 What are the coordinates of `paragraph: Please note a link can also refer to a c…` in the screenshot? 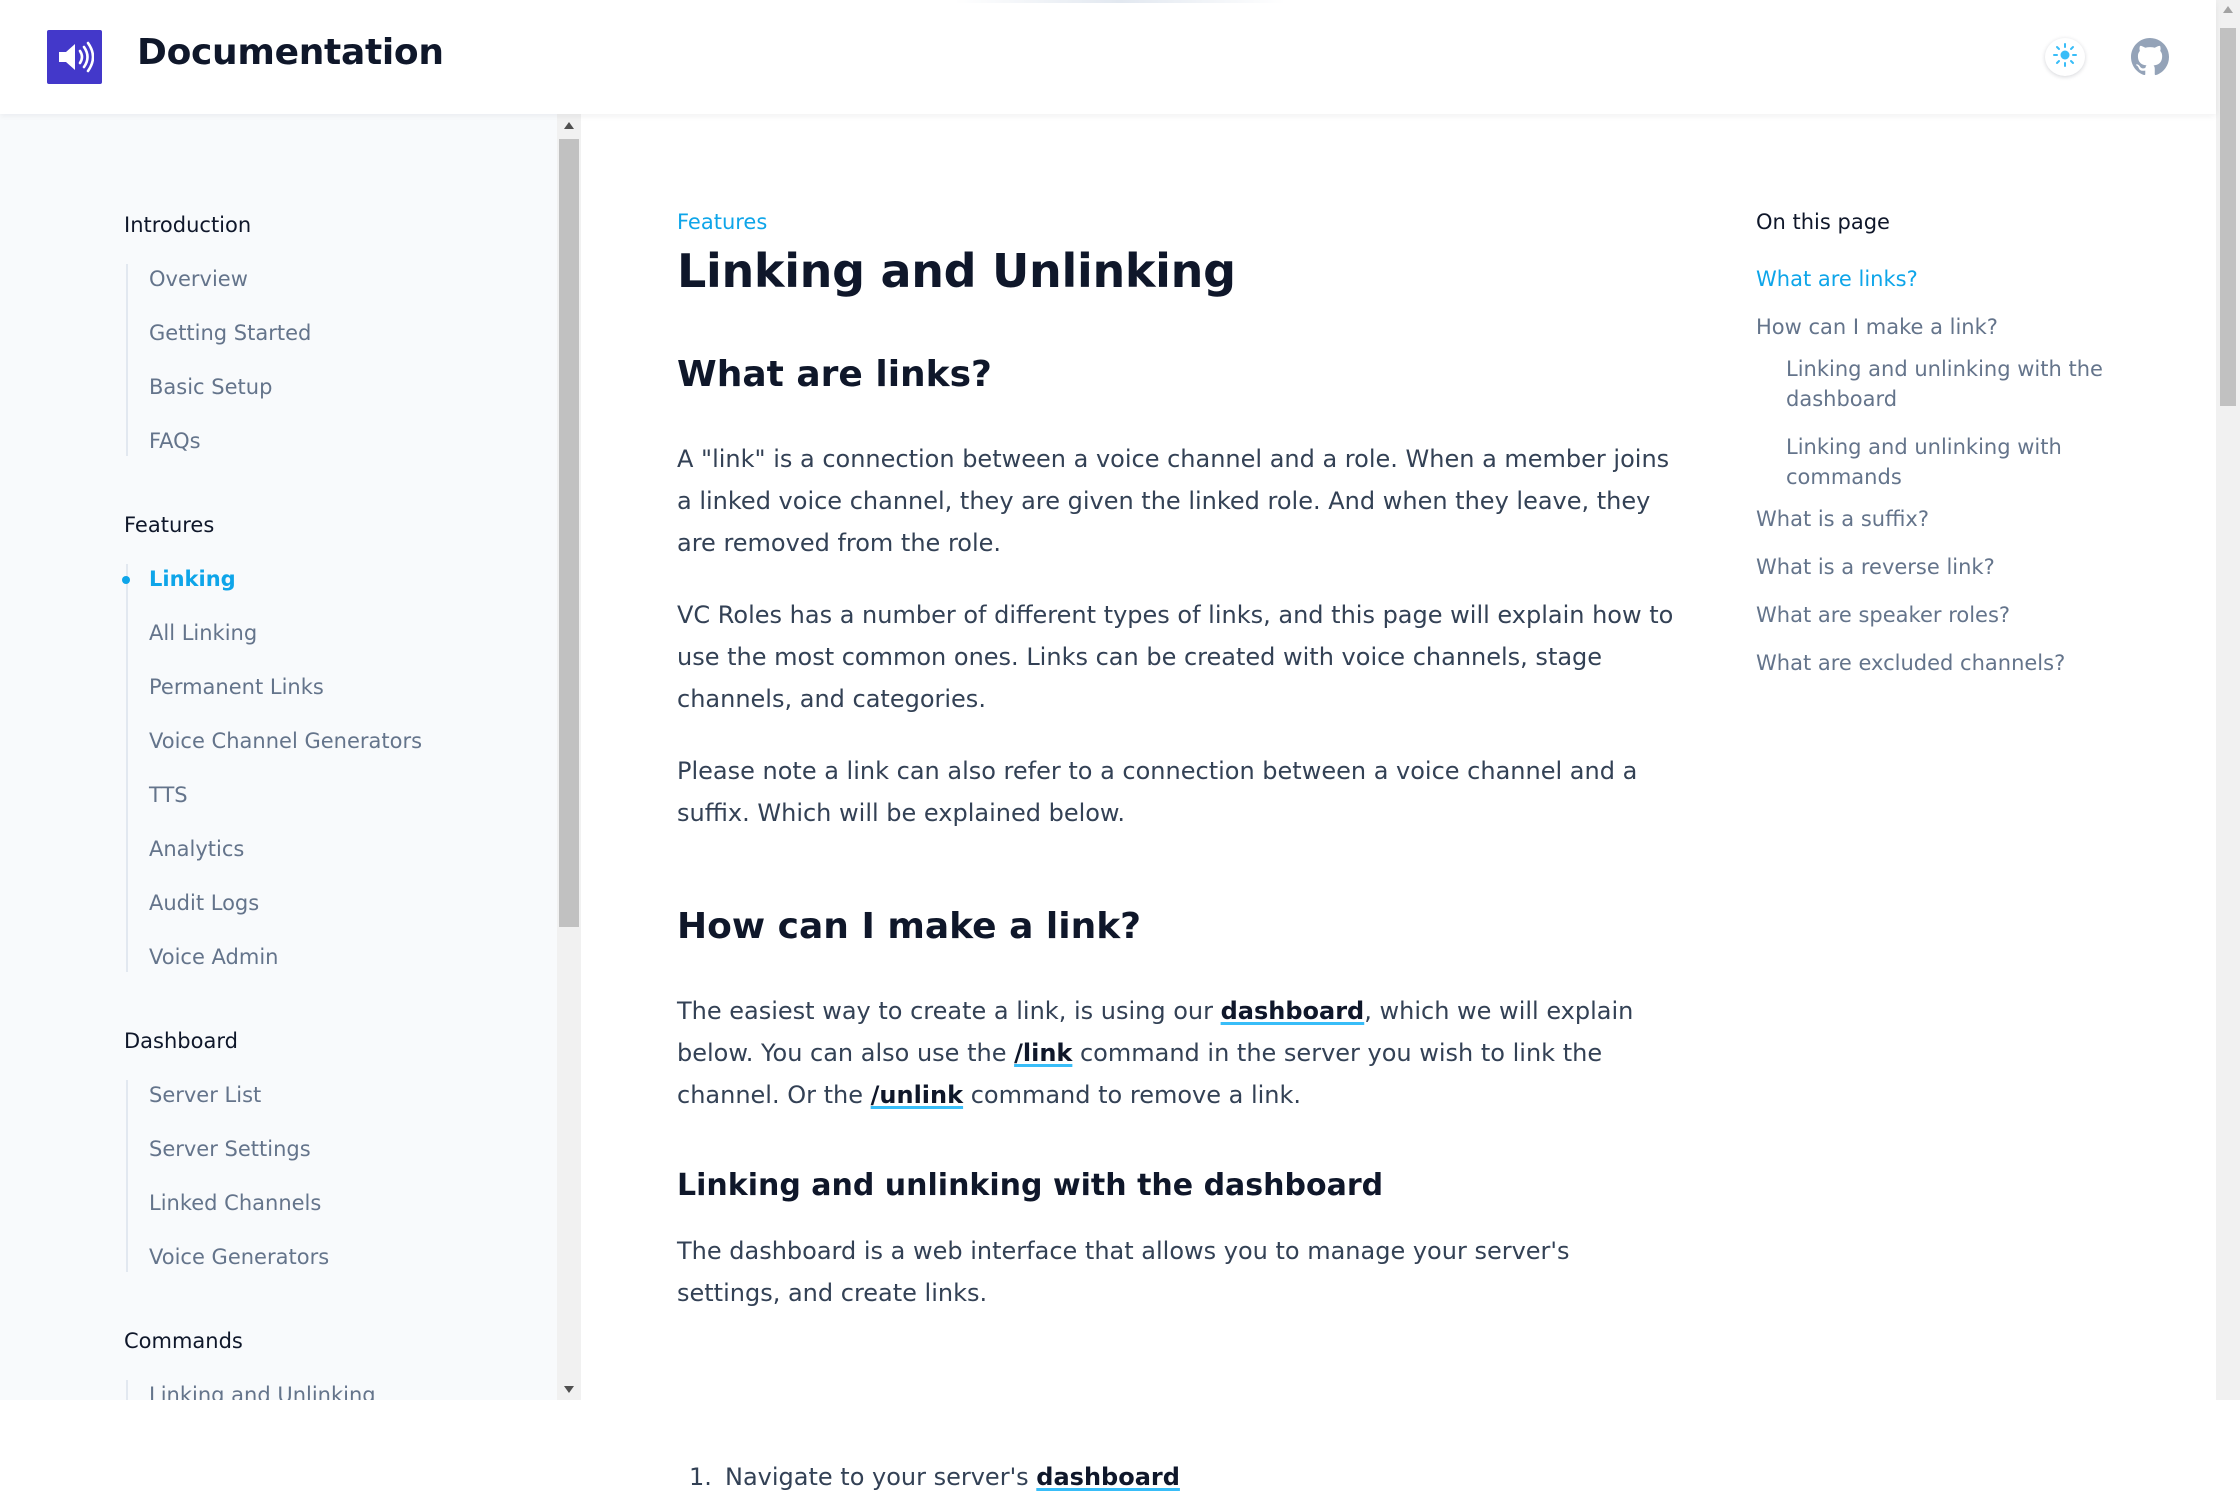 It's located at (1157, 792).